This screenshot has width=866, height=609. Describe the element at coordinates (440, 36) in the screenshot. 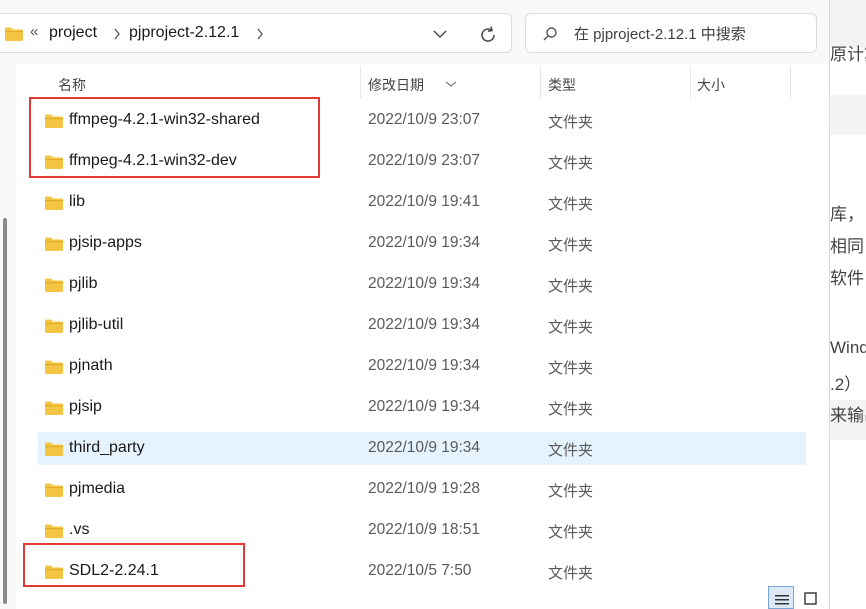

I see `chevron-down-icon` at that location.